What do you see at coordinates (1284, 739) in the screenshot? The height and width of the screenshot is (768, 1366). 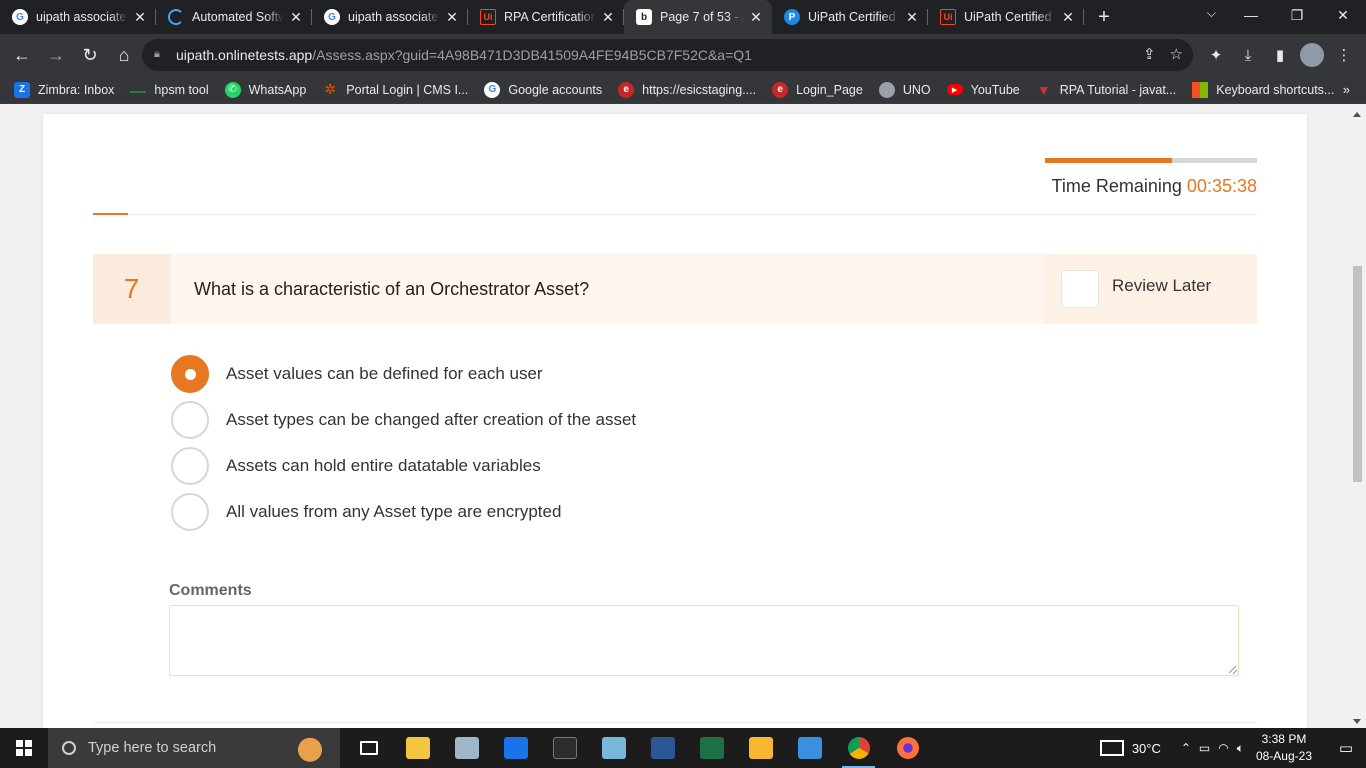 I see `clock-time: 3:38 PM` at bounding box center [1284, 739].